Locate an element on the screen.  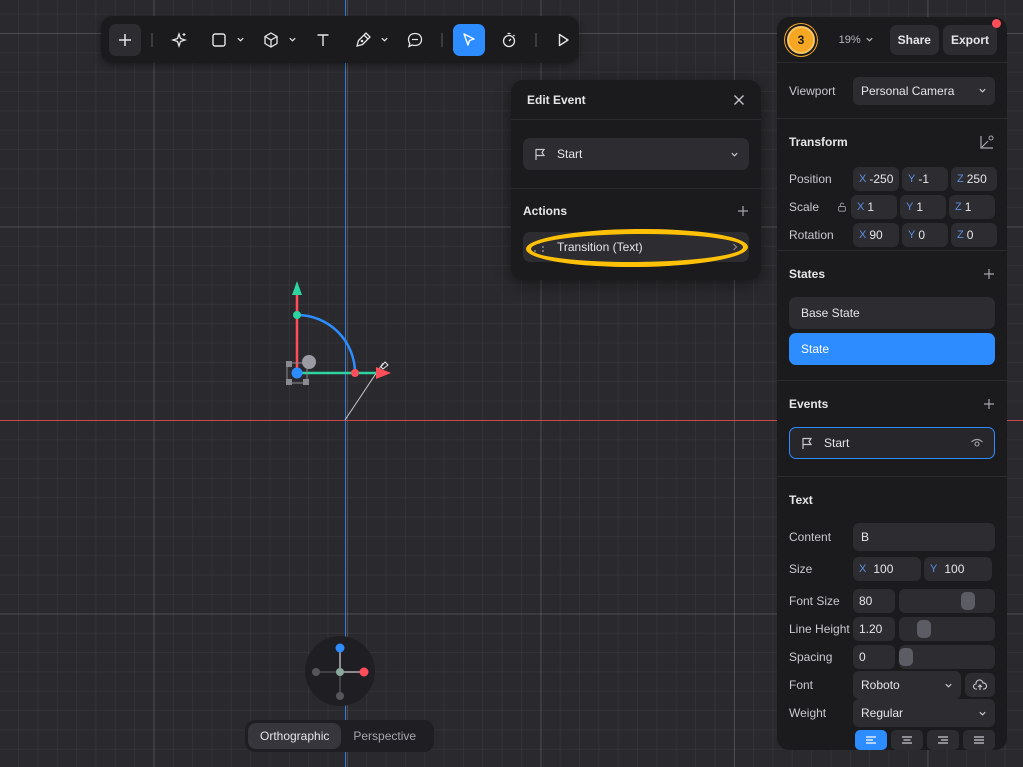
line-height-input: 1.20 is located at coordinates (874, 629).